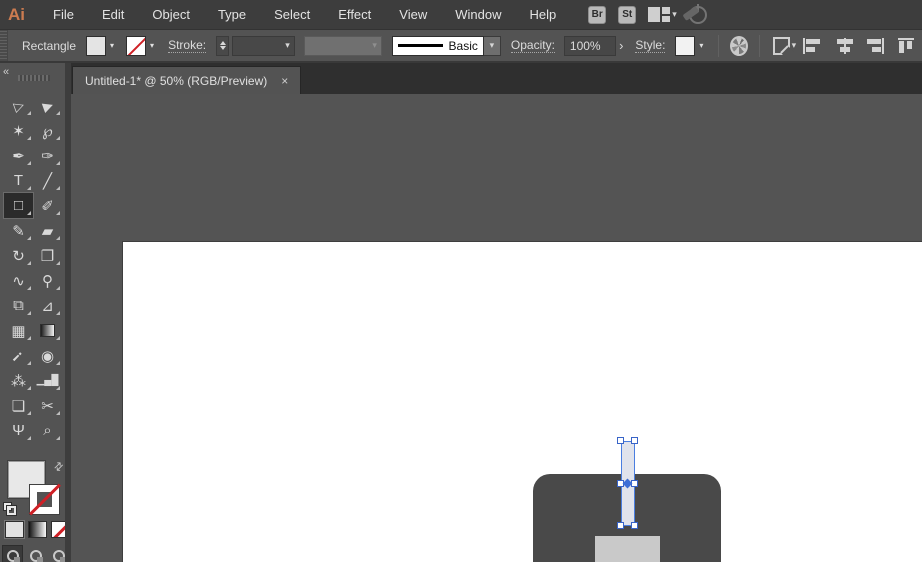 The image size is (922, 562). I want to click on stroke-color-control: ▾, so click(142, 45).